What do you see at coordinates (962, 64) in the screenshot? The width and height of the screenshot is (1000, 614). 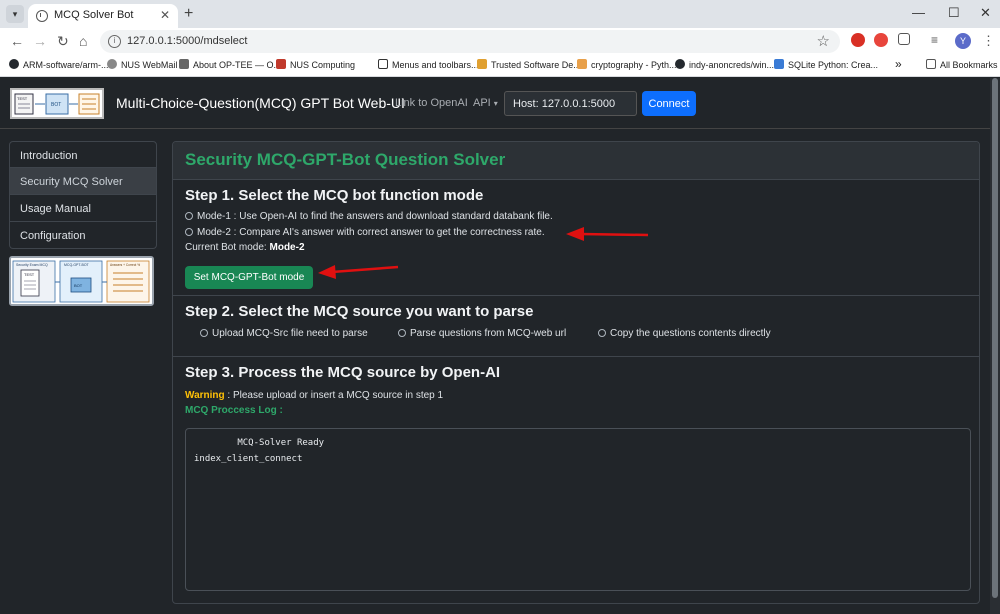 I see `all-bookmarks: All Bookmarks` at bounding box center [962, 64].